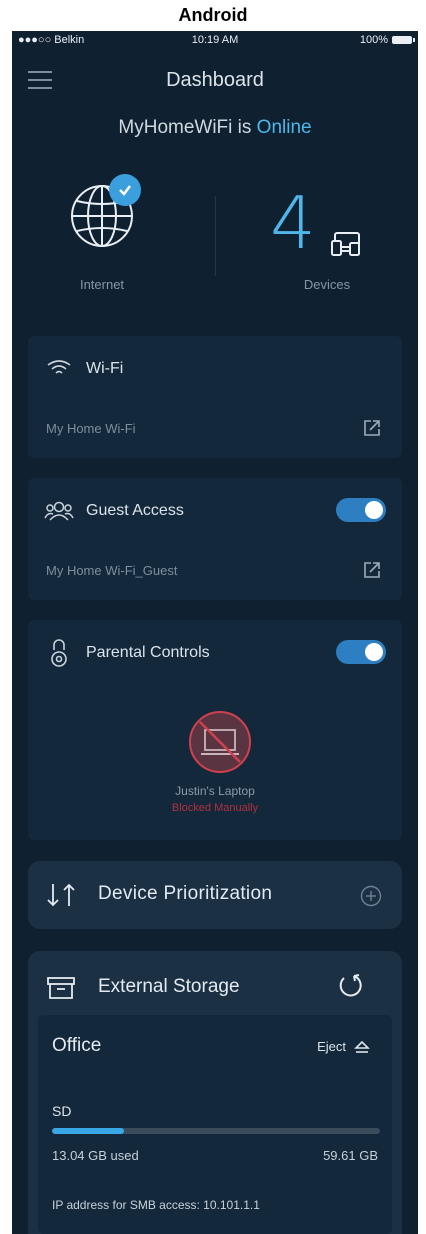 The image size is (426, 1234). I want to click on internet-label: Internet, so click(102, 284).